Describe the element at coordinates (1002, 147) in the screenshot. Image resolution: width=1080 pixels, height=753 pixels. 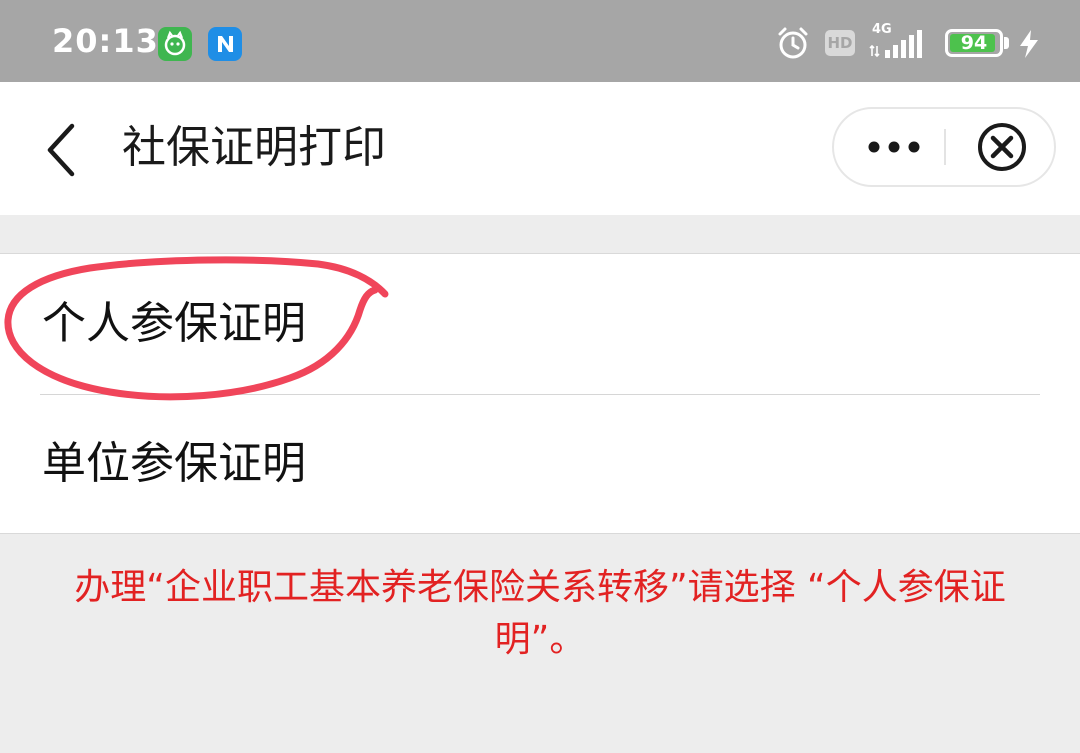
I see `close-circle-icon` at that location.